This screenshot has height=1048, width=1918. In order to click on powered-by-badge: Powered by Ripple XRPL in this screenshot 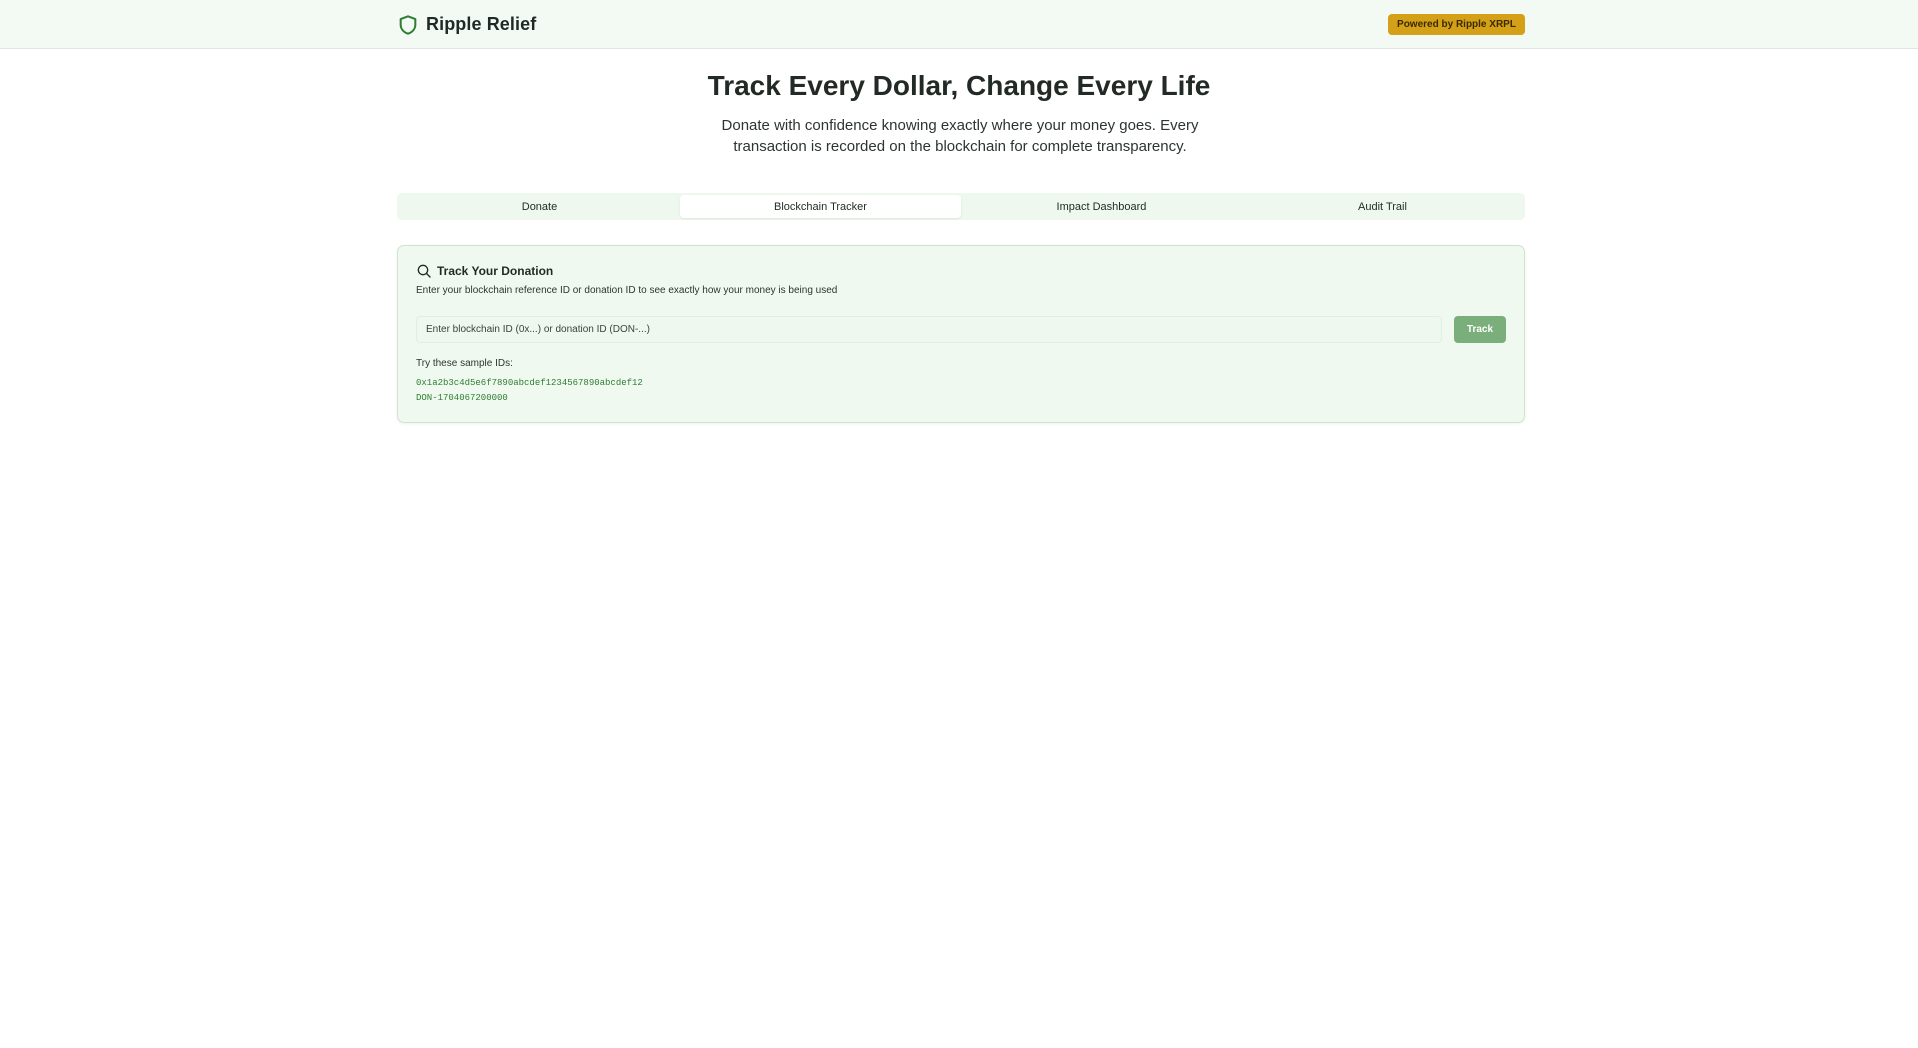, I will do `click(1456, 24)`.